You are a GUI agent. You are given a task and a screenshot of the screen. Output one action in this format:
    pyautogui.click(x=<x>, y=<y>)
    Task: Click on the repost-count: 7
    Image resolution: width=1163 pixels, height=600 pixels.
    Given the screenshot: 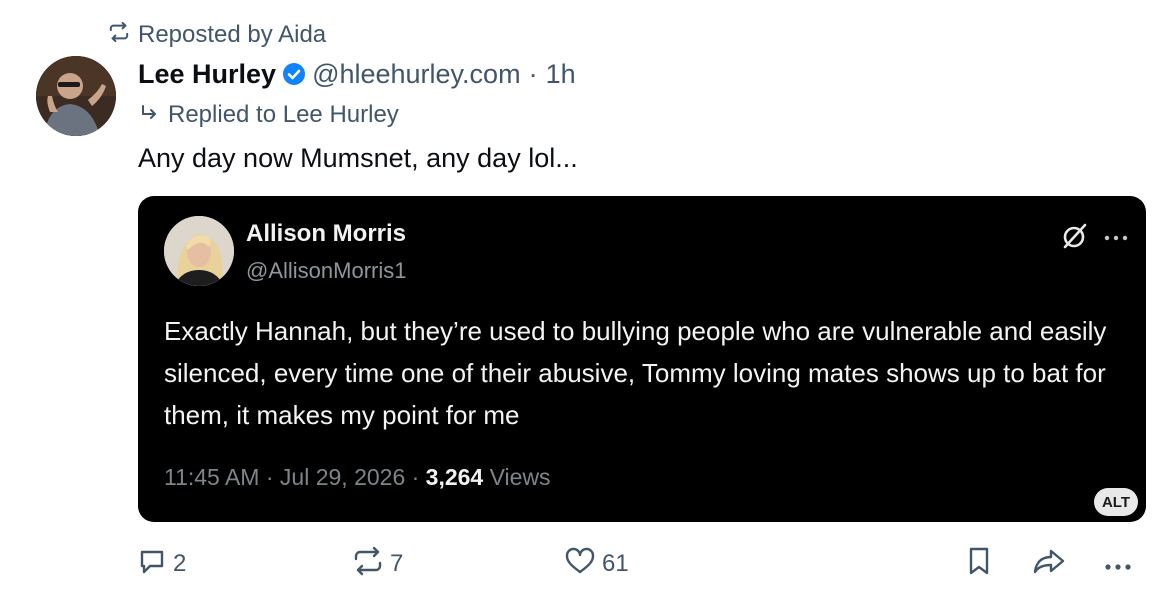 What is the action you would take?
    pyautogui.click(x=397, y=563)
    